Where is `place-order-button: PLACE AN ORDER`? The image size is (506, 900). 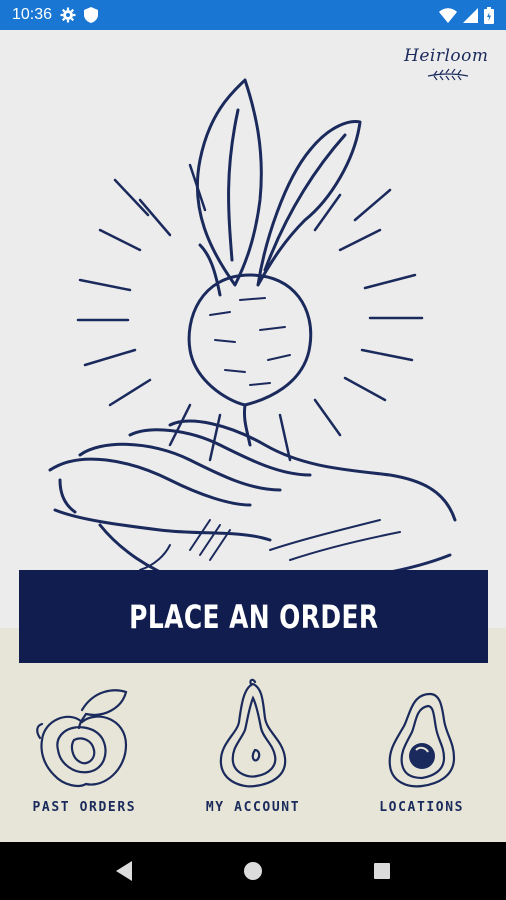
place-order-button: PLACE AN ORDER is located at coordinates (253, 616).